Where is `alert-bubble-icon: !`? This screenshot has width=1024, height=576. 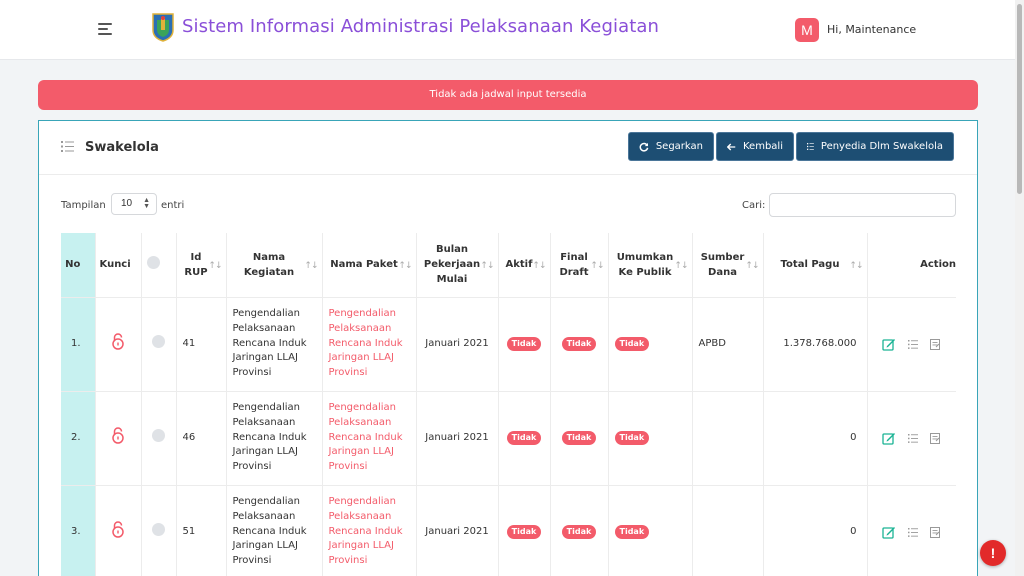 alert-bubble-icon: ! is located at coordinates (993, 553).